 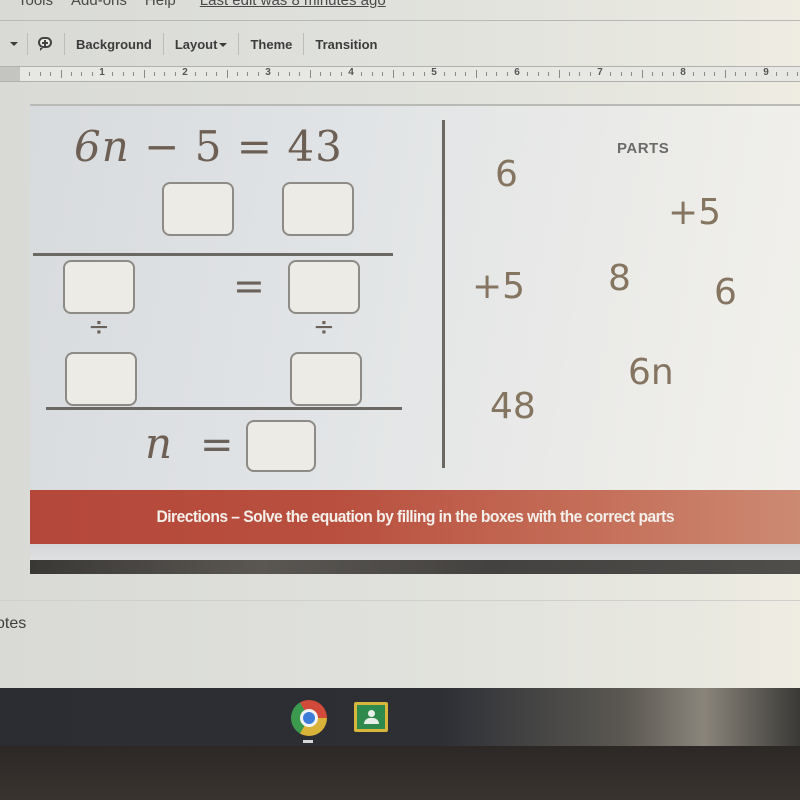 I want to click on divide-right-icon: ÷, so click(x=324, y=327).